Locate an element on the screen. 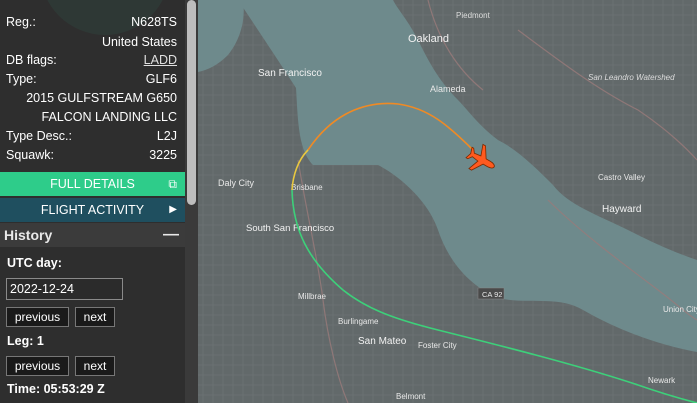  map-label-belmont: Belmont is located at coordinates (411, 396).